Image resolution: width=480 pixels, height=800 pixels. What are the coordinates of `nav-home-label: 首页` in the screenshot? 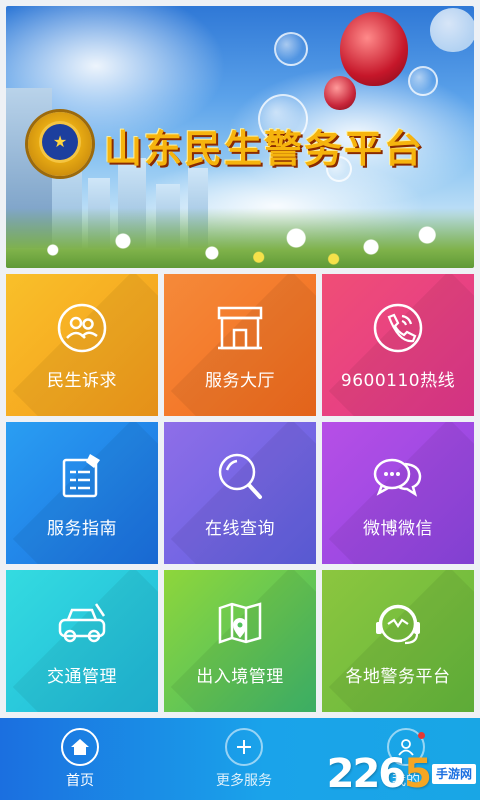 It's located at (80, 781).